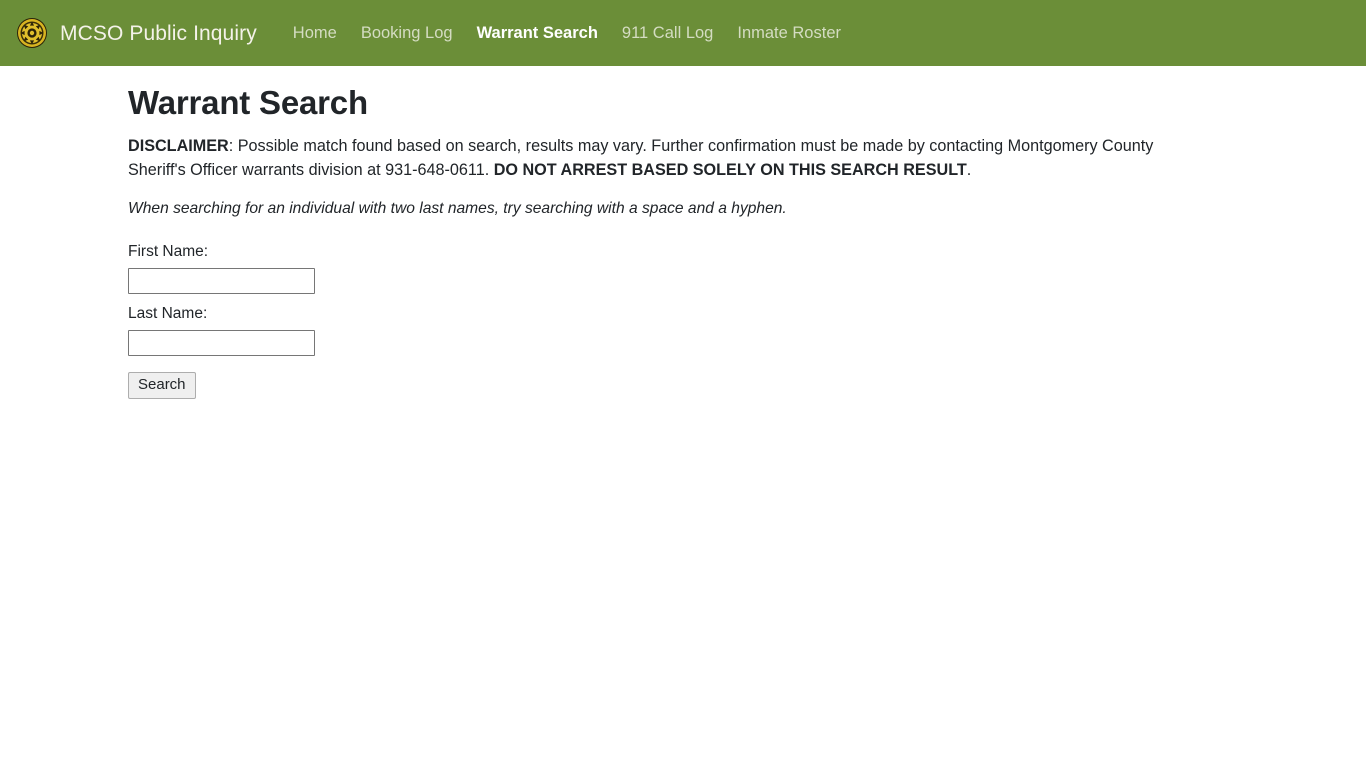  Describe the element at coordinates (248, 102) in the screenshot. I see `page-title: Warrant Search` at that location.